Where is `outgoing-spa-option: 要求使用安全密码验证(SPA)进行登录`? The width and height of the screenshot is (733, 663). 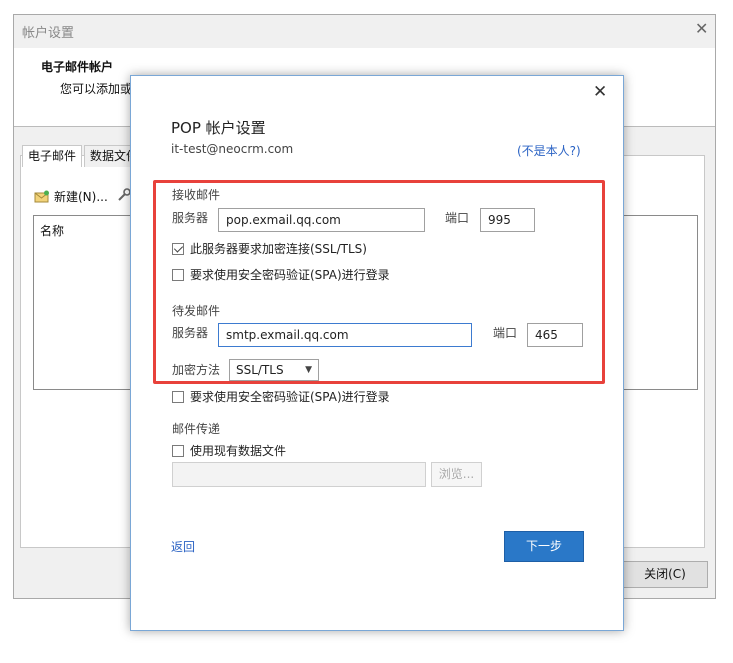 outgoing-spa-option: 要求使用安全密码验证(SPA)进行登录 is located at coordinates (281, 396).